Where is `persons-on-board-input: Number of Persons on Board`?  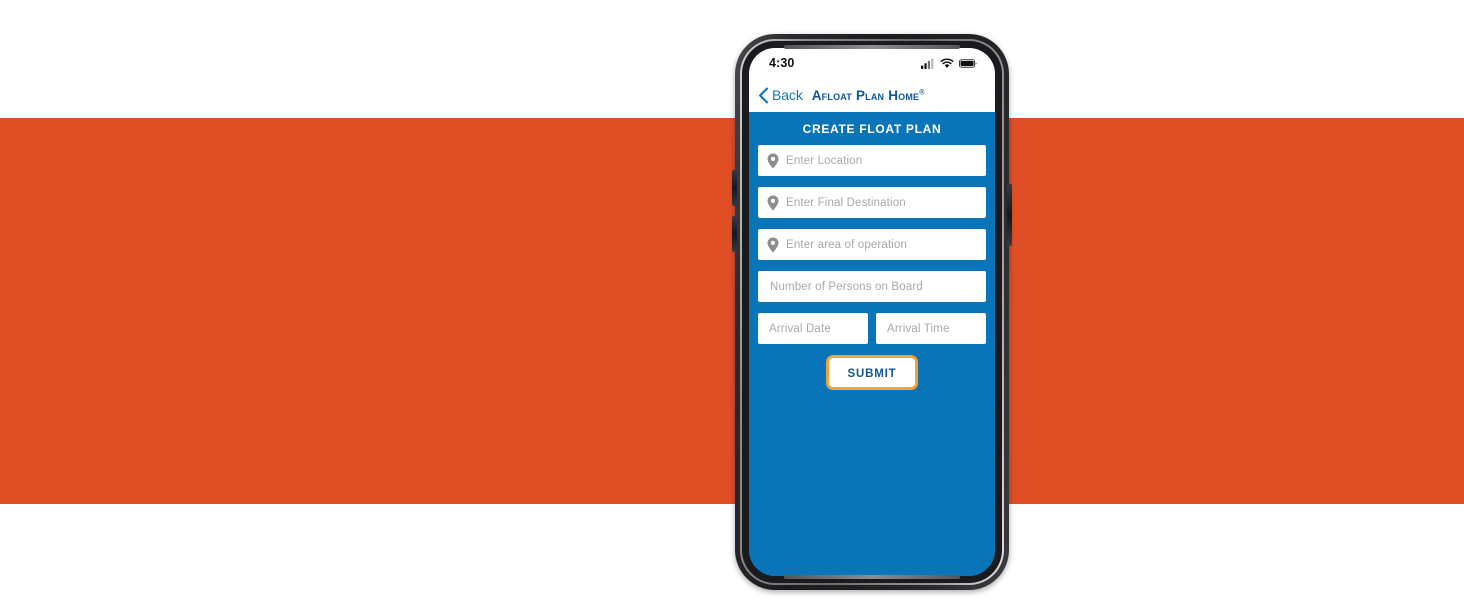
persons-on-board-input: Number of Persons on Board is located at coordinates (872, 286).